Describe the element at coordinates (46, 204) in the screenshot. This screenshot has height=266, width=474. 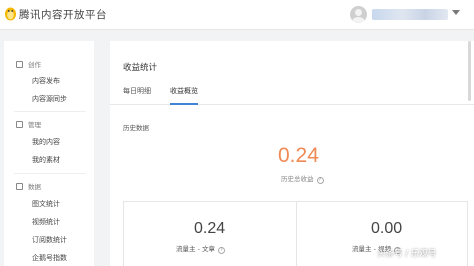
I see `sidebar-item-article-stats: 图文统计` at that location.